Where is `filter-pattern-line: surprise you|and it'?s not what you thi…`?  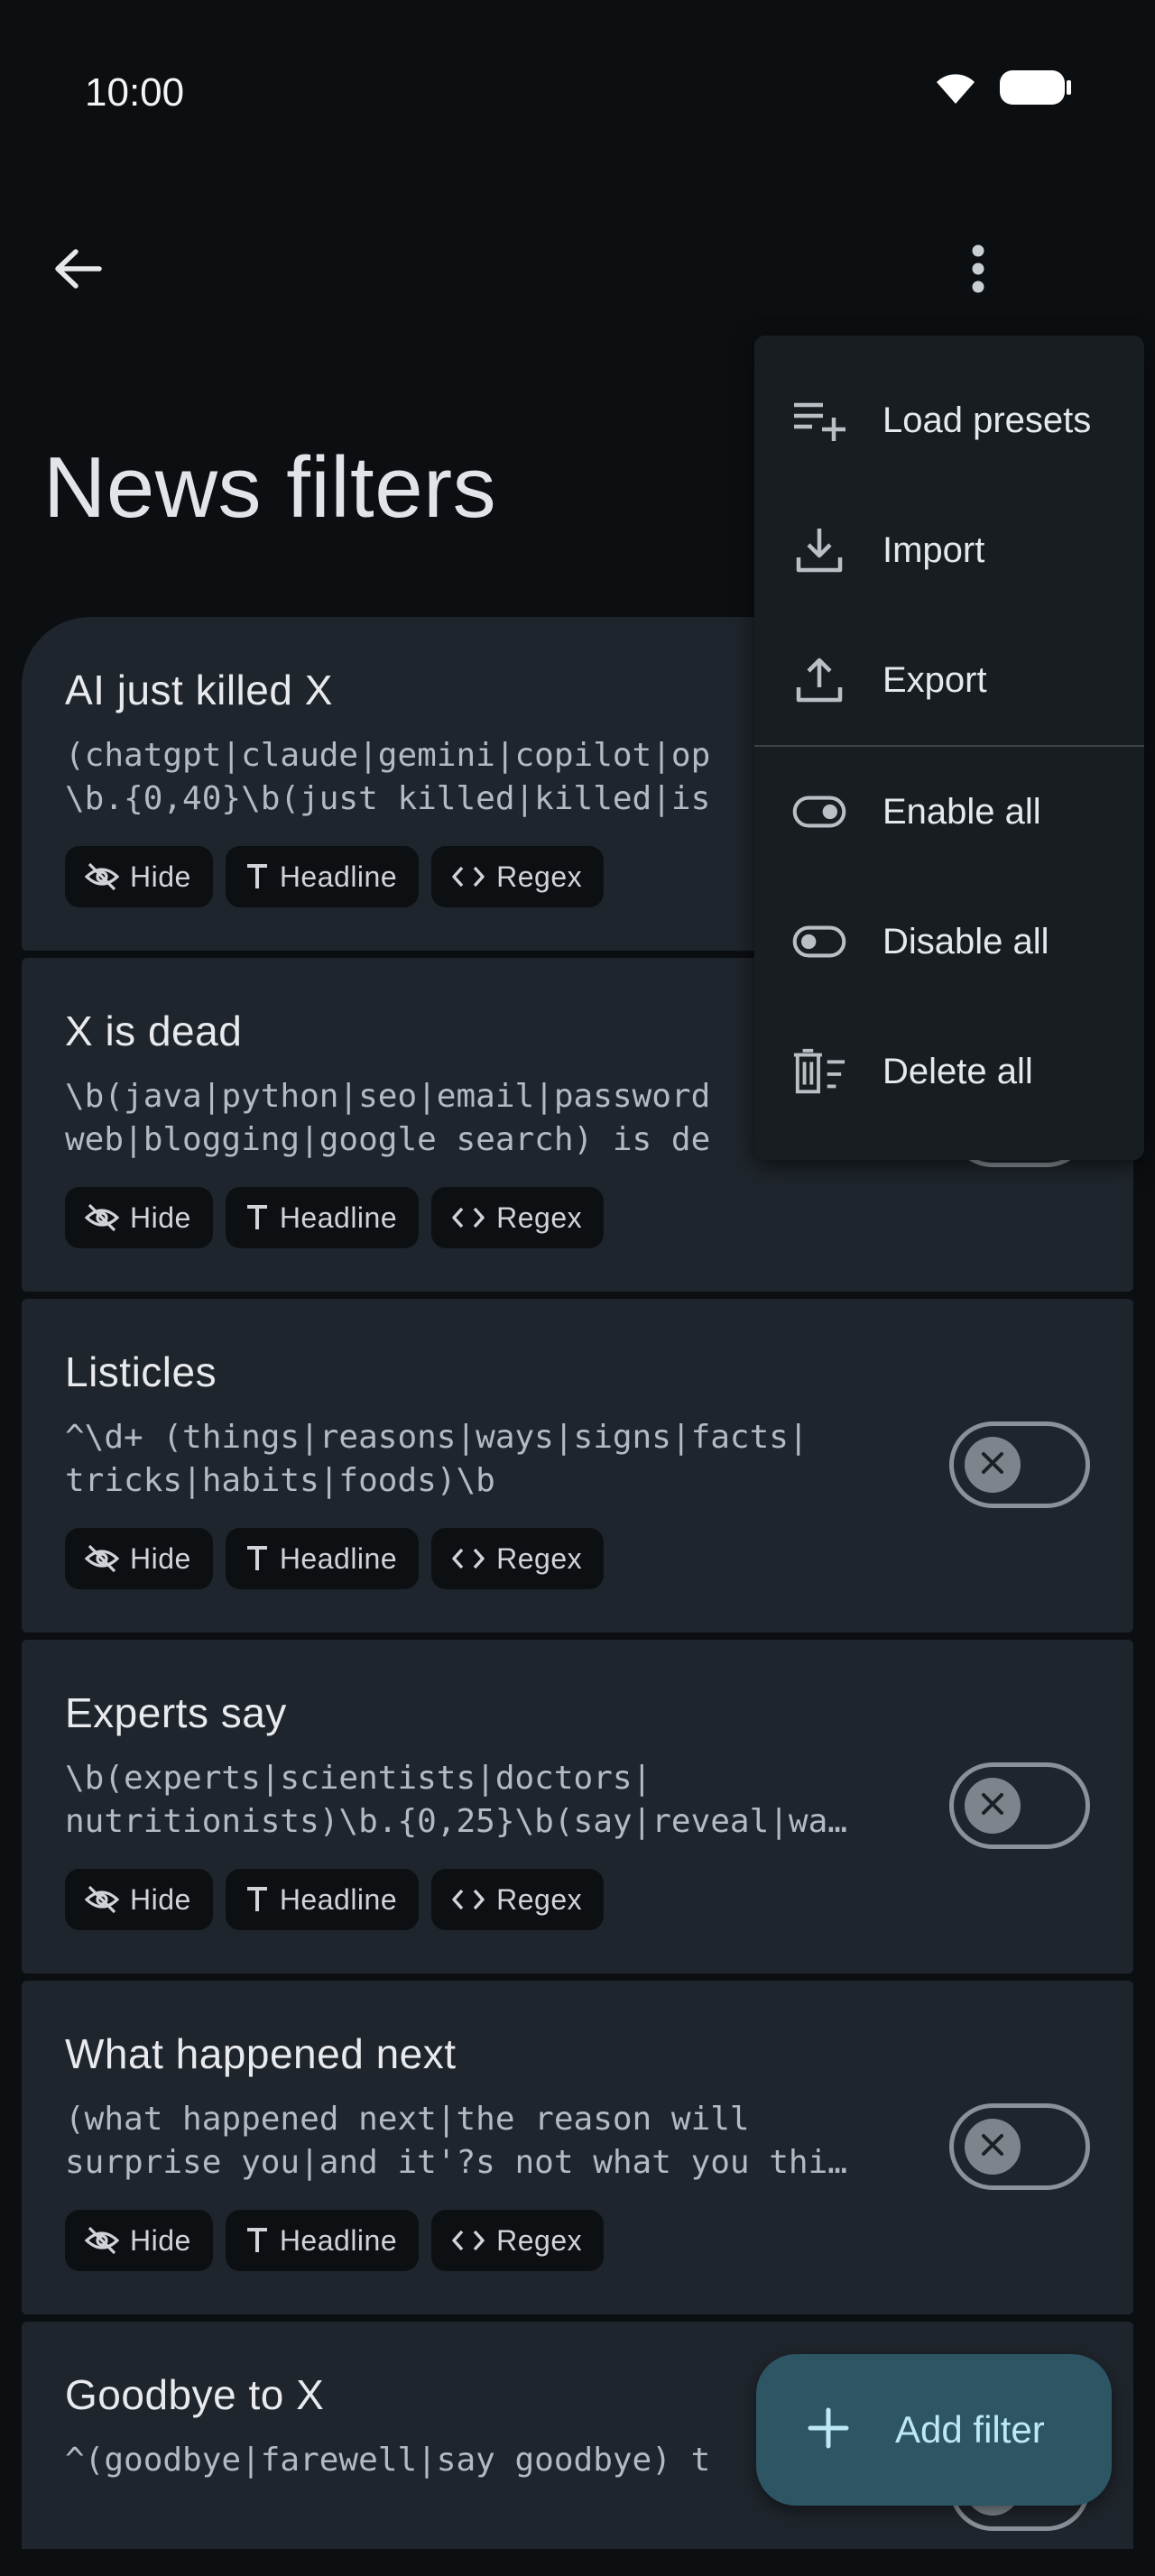
filter-pattern-line: surprise you|and it'?s not what you thi… is located at coordinates (456, 2162).